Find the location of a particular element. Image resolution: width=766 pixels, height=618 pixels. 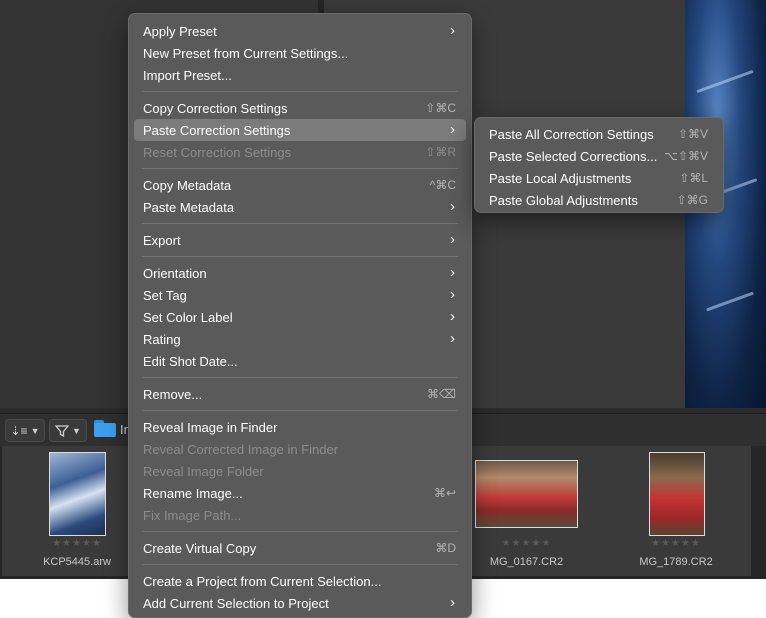

file-name: MG_1789.CR2 is located at coordinates (676, 562).